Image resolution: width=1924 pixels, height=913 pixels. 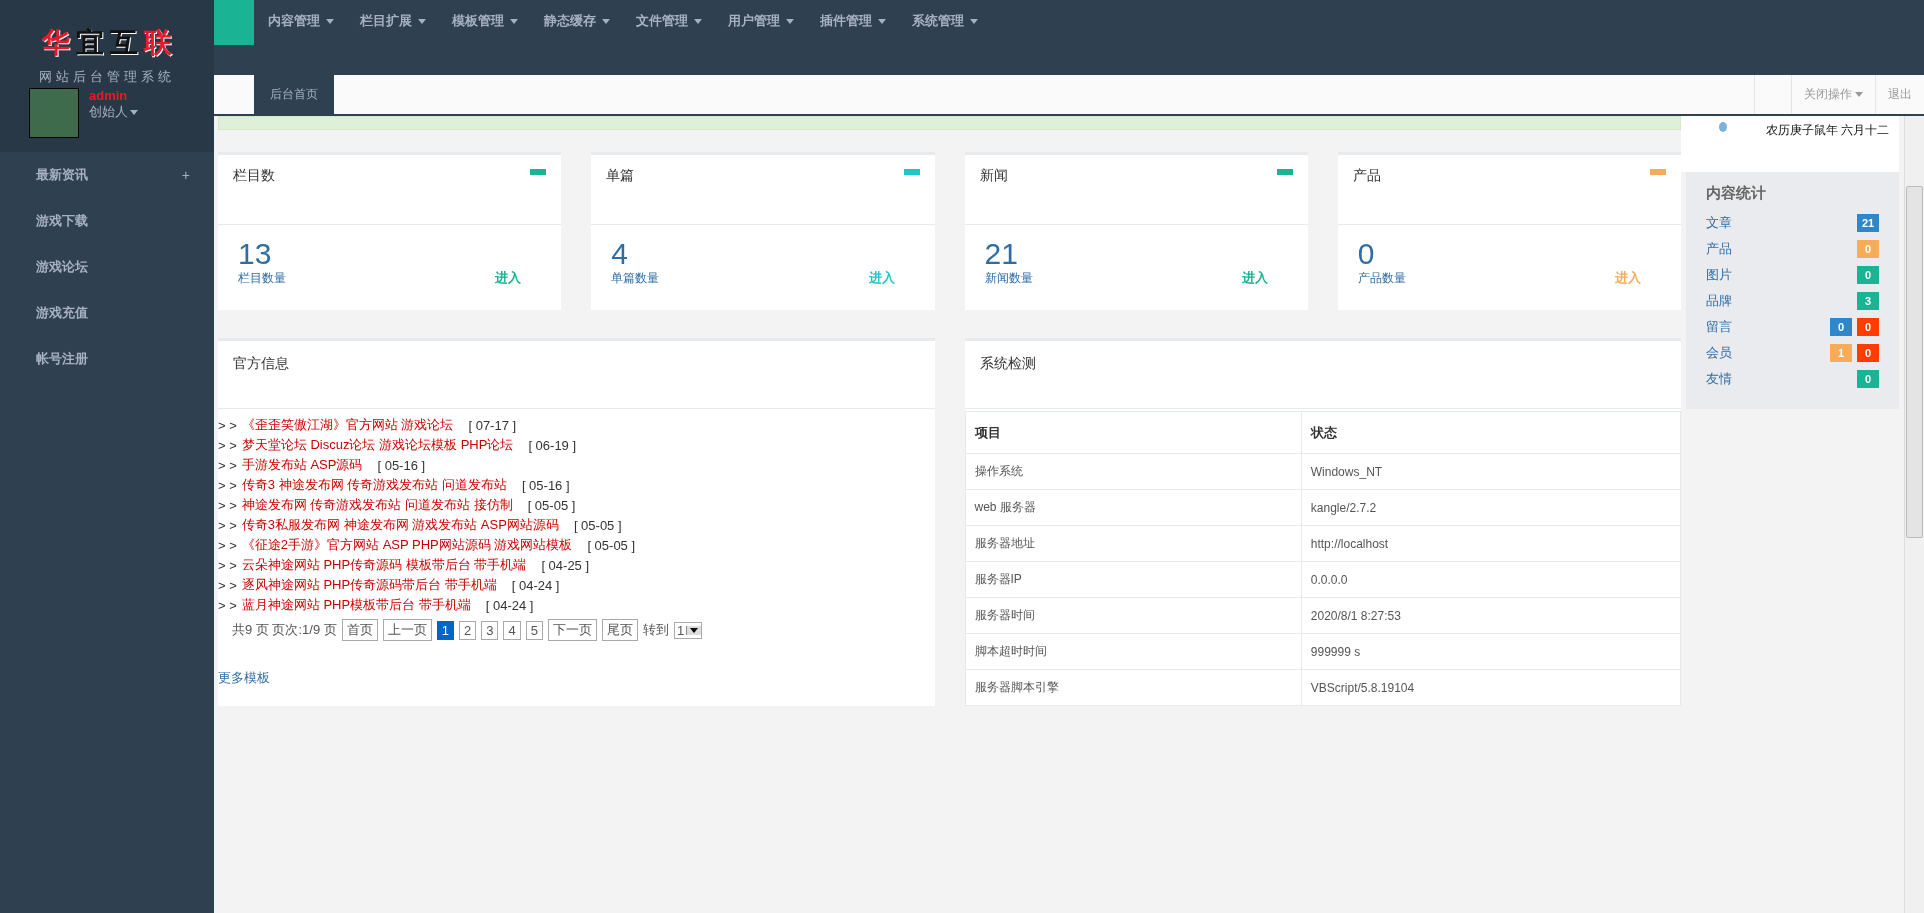 I want to click on logo-character: 联, so click(x=158, y=43).